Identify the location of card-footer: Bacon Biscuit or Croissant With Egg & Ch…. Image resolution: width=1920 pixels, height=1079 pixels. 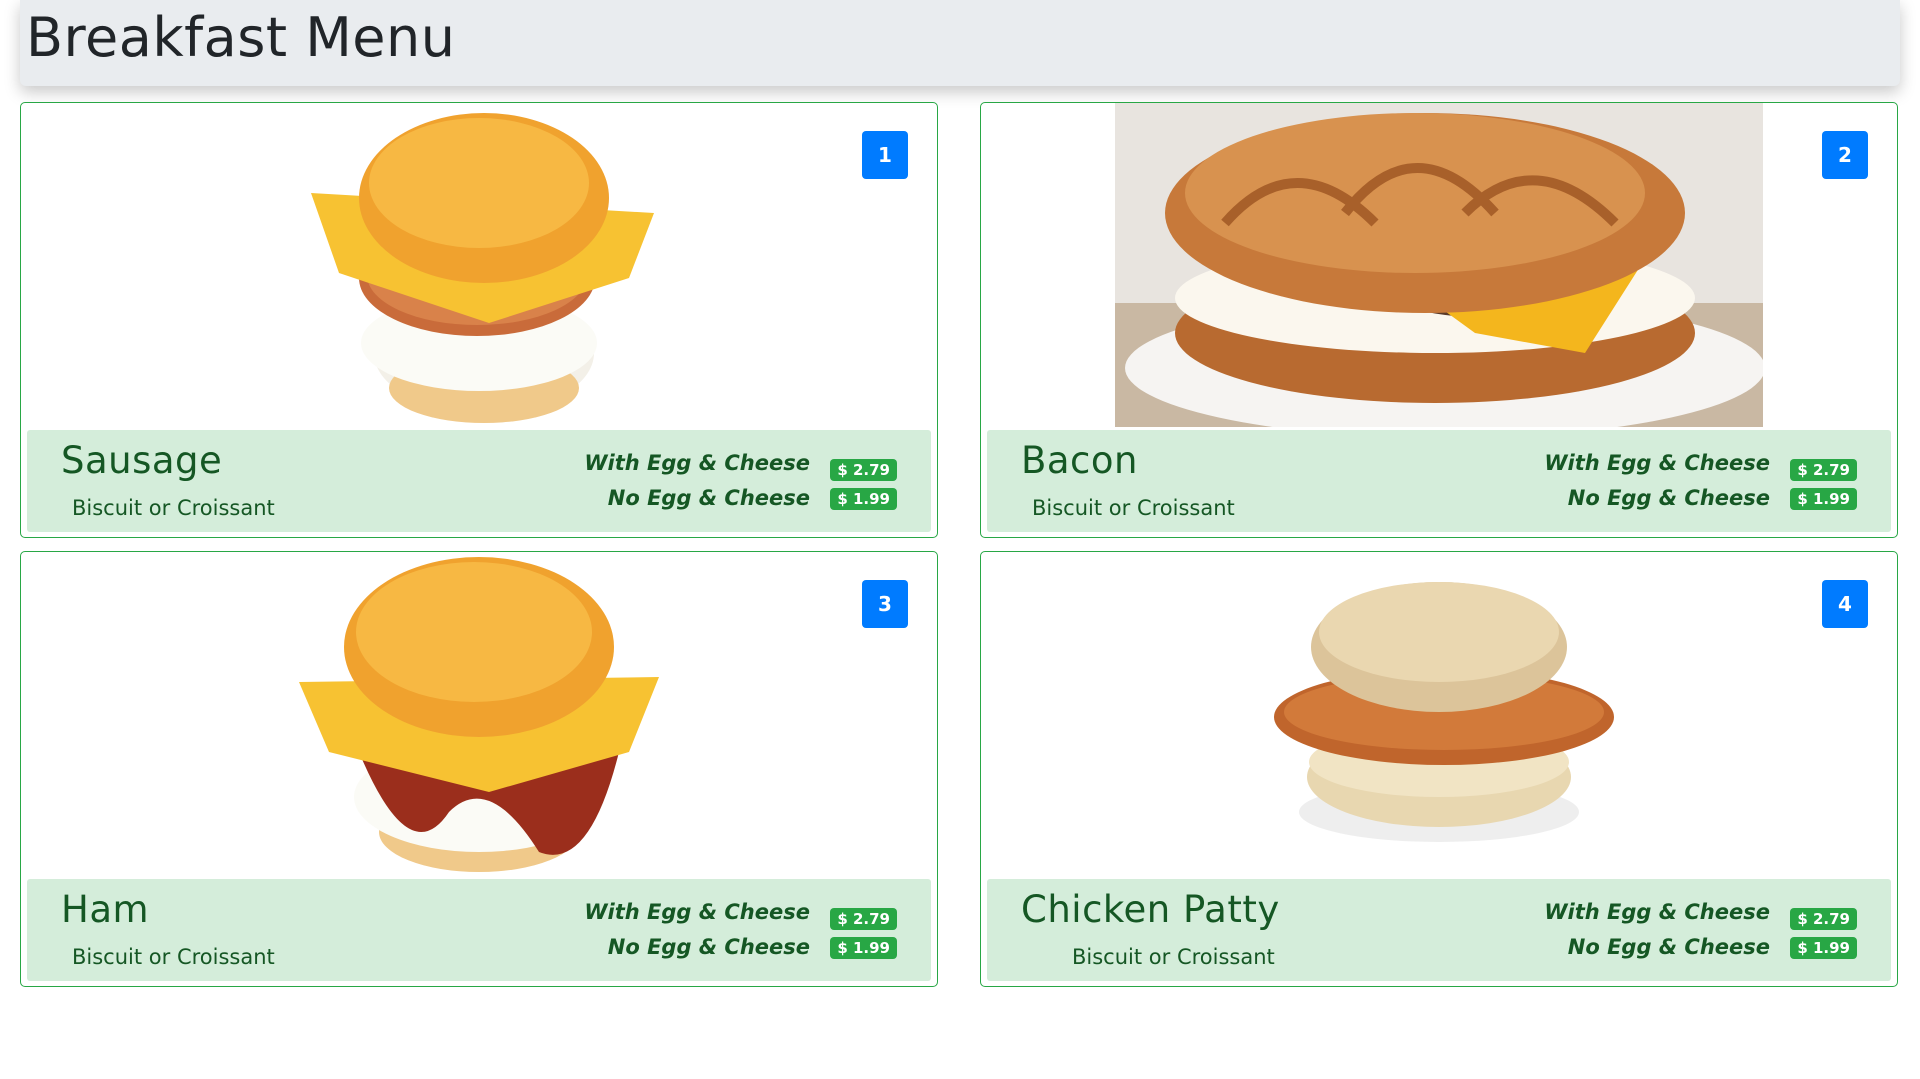
(1439, 481).